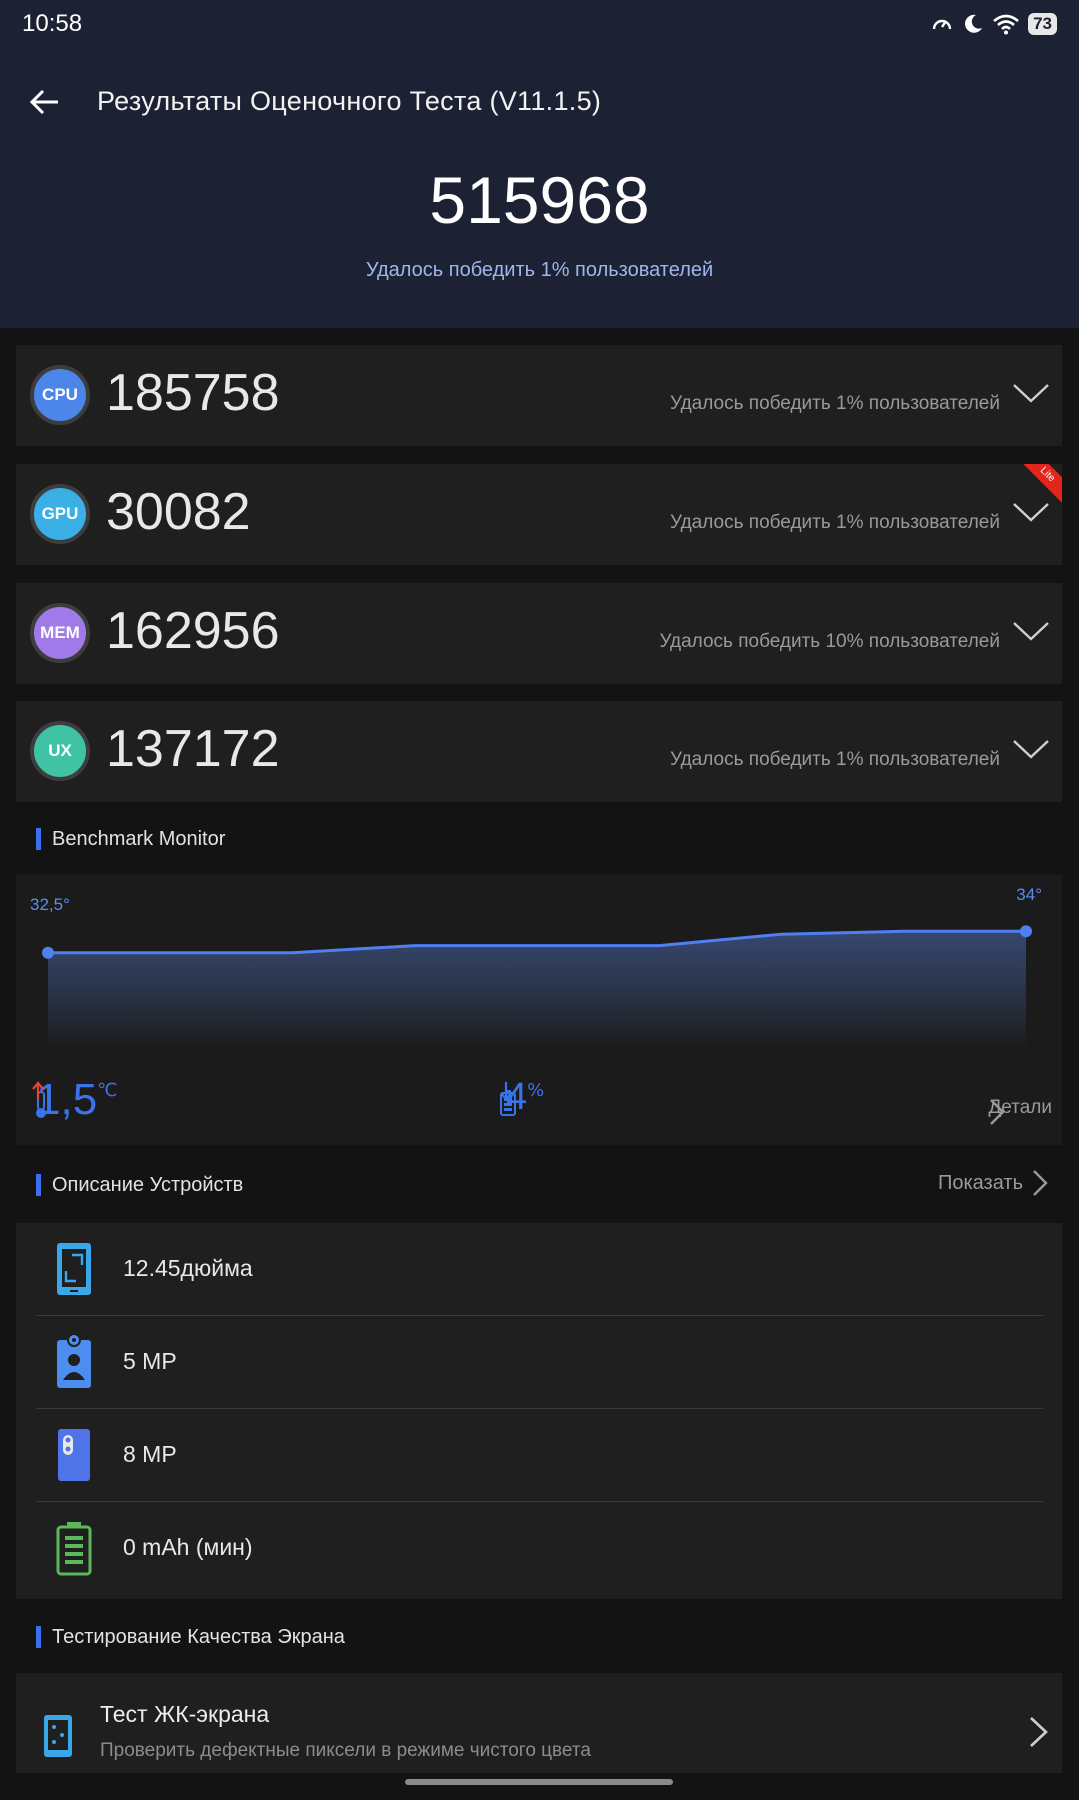  What do you see at coordinates (48, 952) in the screenshot?
I see `chart-point-start` at bounding box center [48, 952].